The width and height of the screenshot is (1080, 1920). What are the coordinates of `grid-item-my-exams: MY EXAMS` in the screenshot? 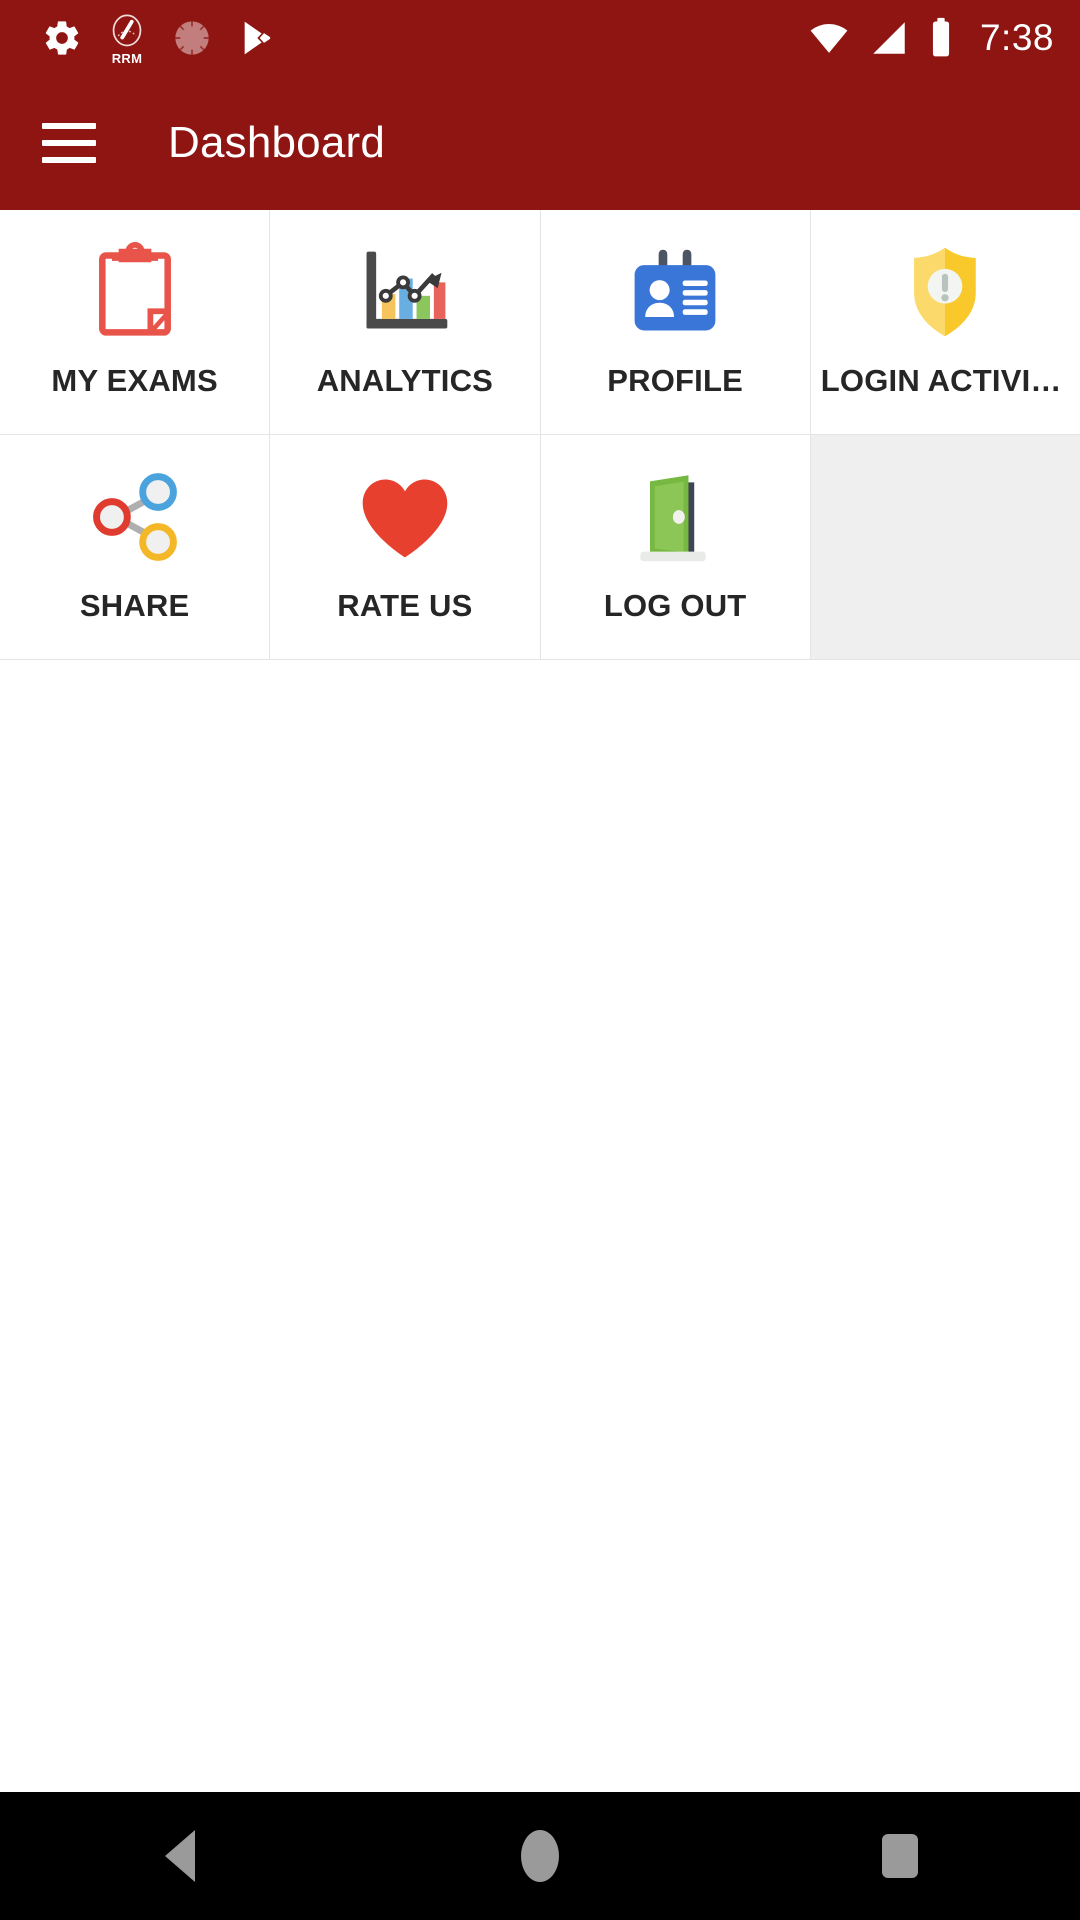 It's located at (135, 322).